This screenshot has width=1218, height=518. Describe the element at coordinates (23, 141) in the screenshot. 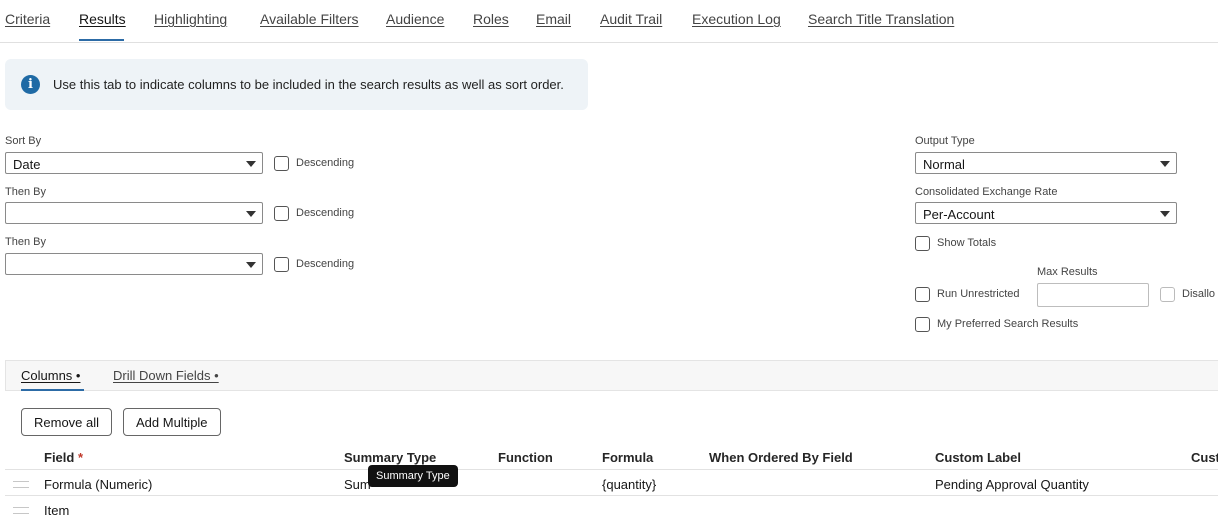

I see `sort-by-label: Sort By` at that location.